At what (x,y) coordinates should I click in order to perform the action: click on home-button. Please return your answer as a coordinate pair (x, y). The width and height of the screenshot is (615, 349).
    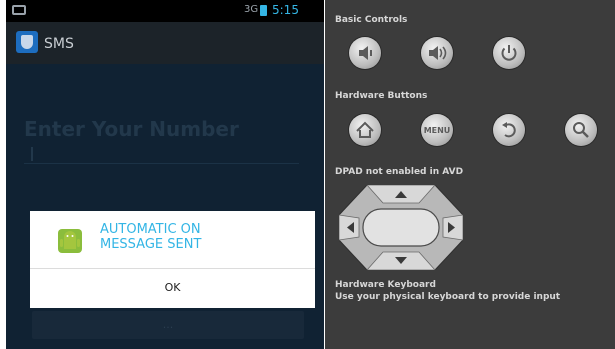
    Looking at the image, I should click on (365, 130).